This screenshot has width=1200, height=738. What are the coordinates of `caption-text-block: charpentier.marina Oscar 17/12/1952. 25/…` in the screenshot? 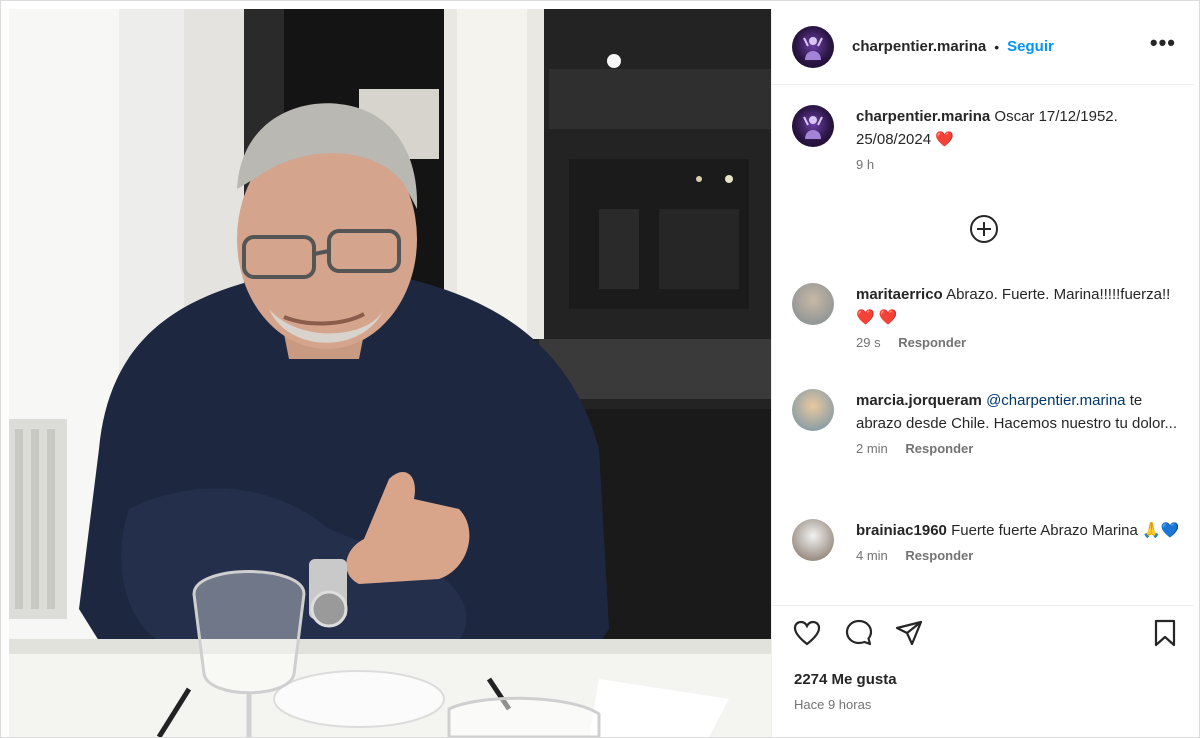 It's located at (1019, 128).